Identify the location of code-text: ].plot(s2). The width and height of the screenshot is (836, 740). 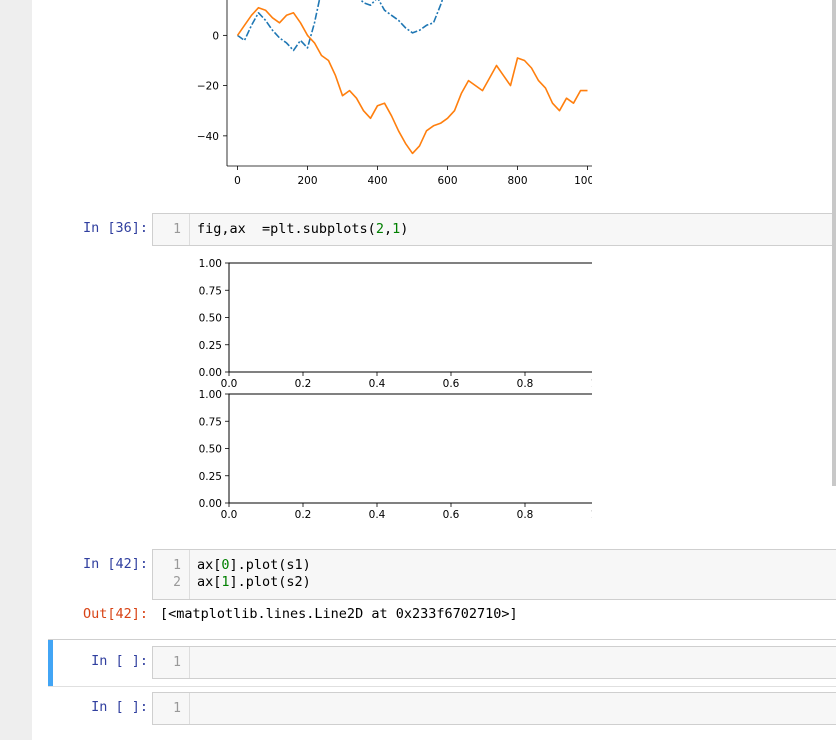
(270, 582).